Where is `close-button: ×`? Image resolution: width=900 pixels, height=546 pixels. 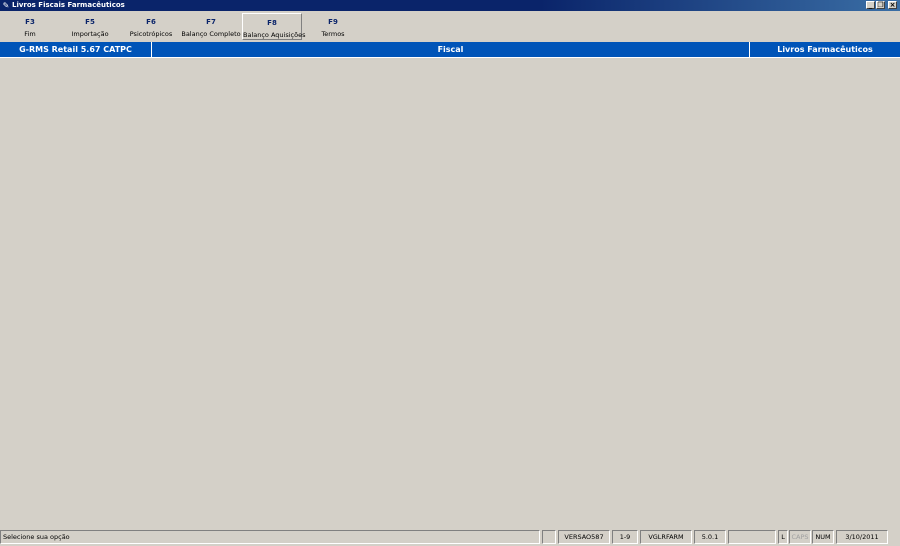
close-button: × is located at coordinates (892, 5).